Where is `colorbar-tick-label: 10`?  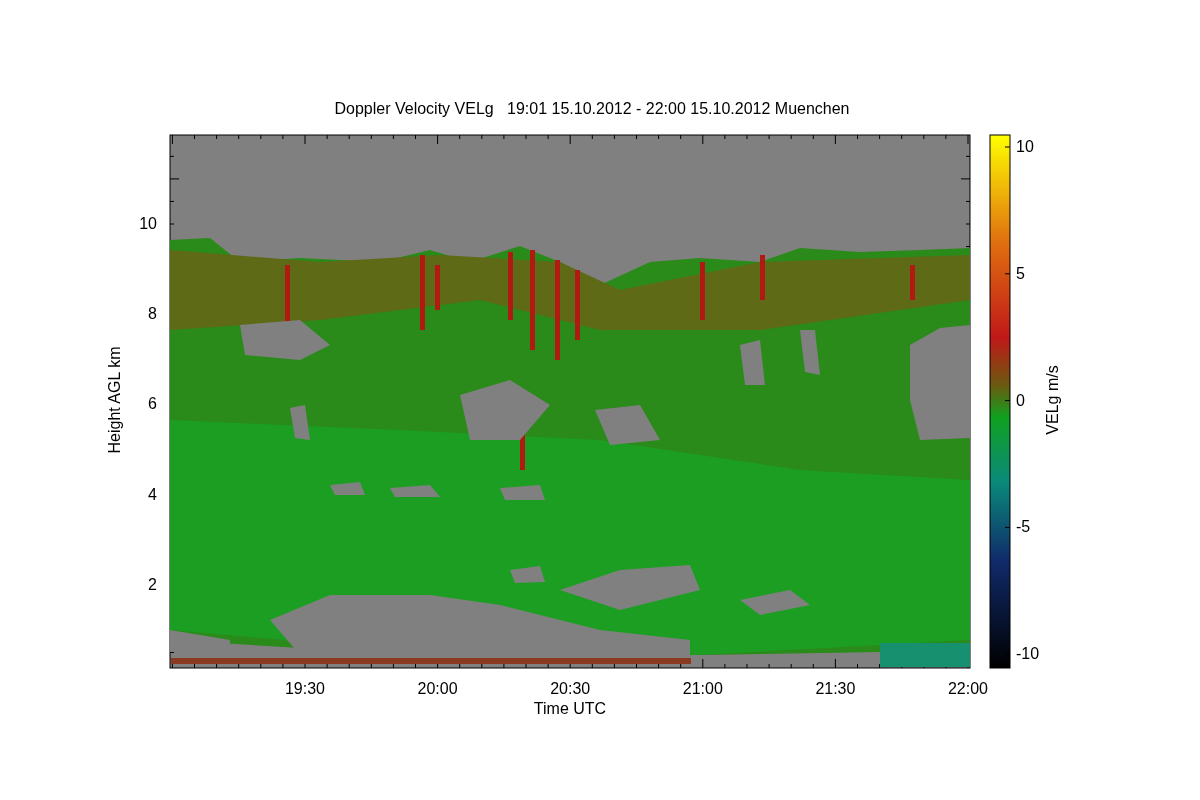 colorbar-tick-label: 10 is located at coordinates (1025, 146).